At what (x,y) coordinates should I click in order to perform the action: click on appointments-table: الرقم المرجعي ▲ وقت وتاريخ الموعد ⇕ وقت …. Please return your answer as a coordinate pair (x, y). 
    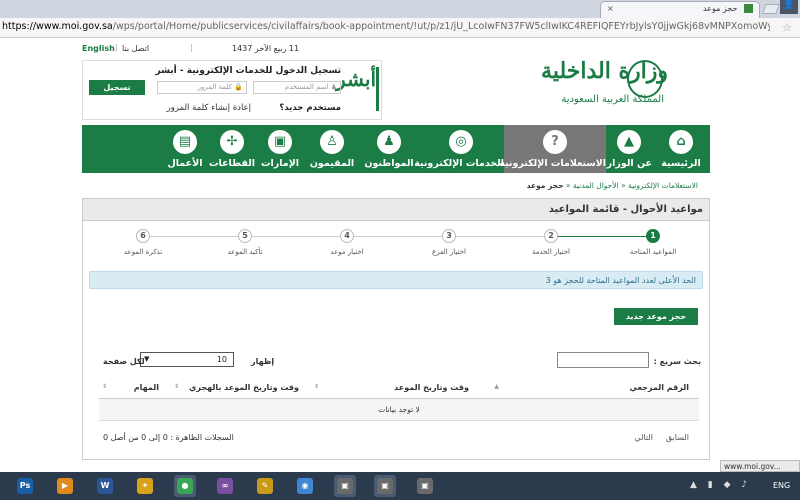
    Looking at the image, I should click on (399, 400).